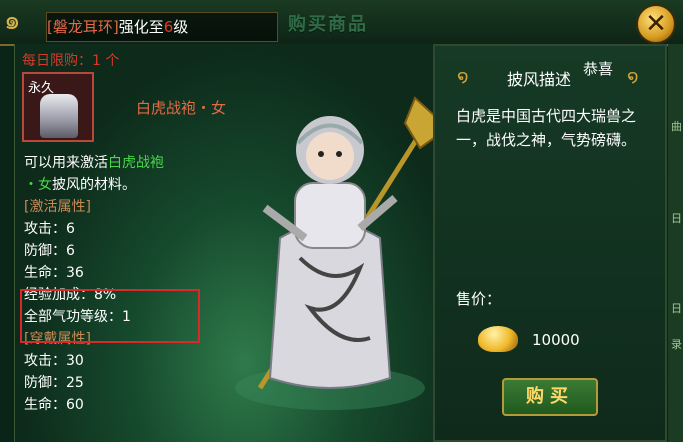 The height and width of the screenshot is (442, 683). What do you see at coordinates (546, 128) in the screenshot?
I see `cape-description: 白虎是中国古代四大瑞兽之一，战伐之神，气势磅礴。` at bounding box center [546, 128].